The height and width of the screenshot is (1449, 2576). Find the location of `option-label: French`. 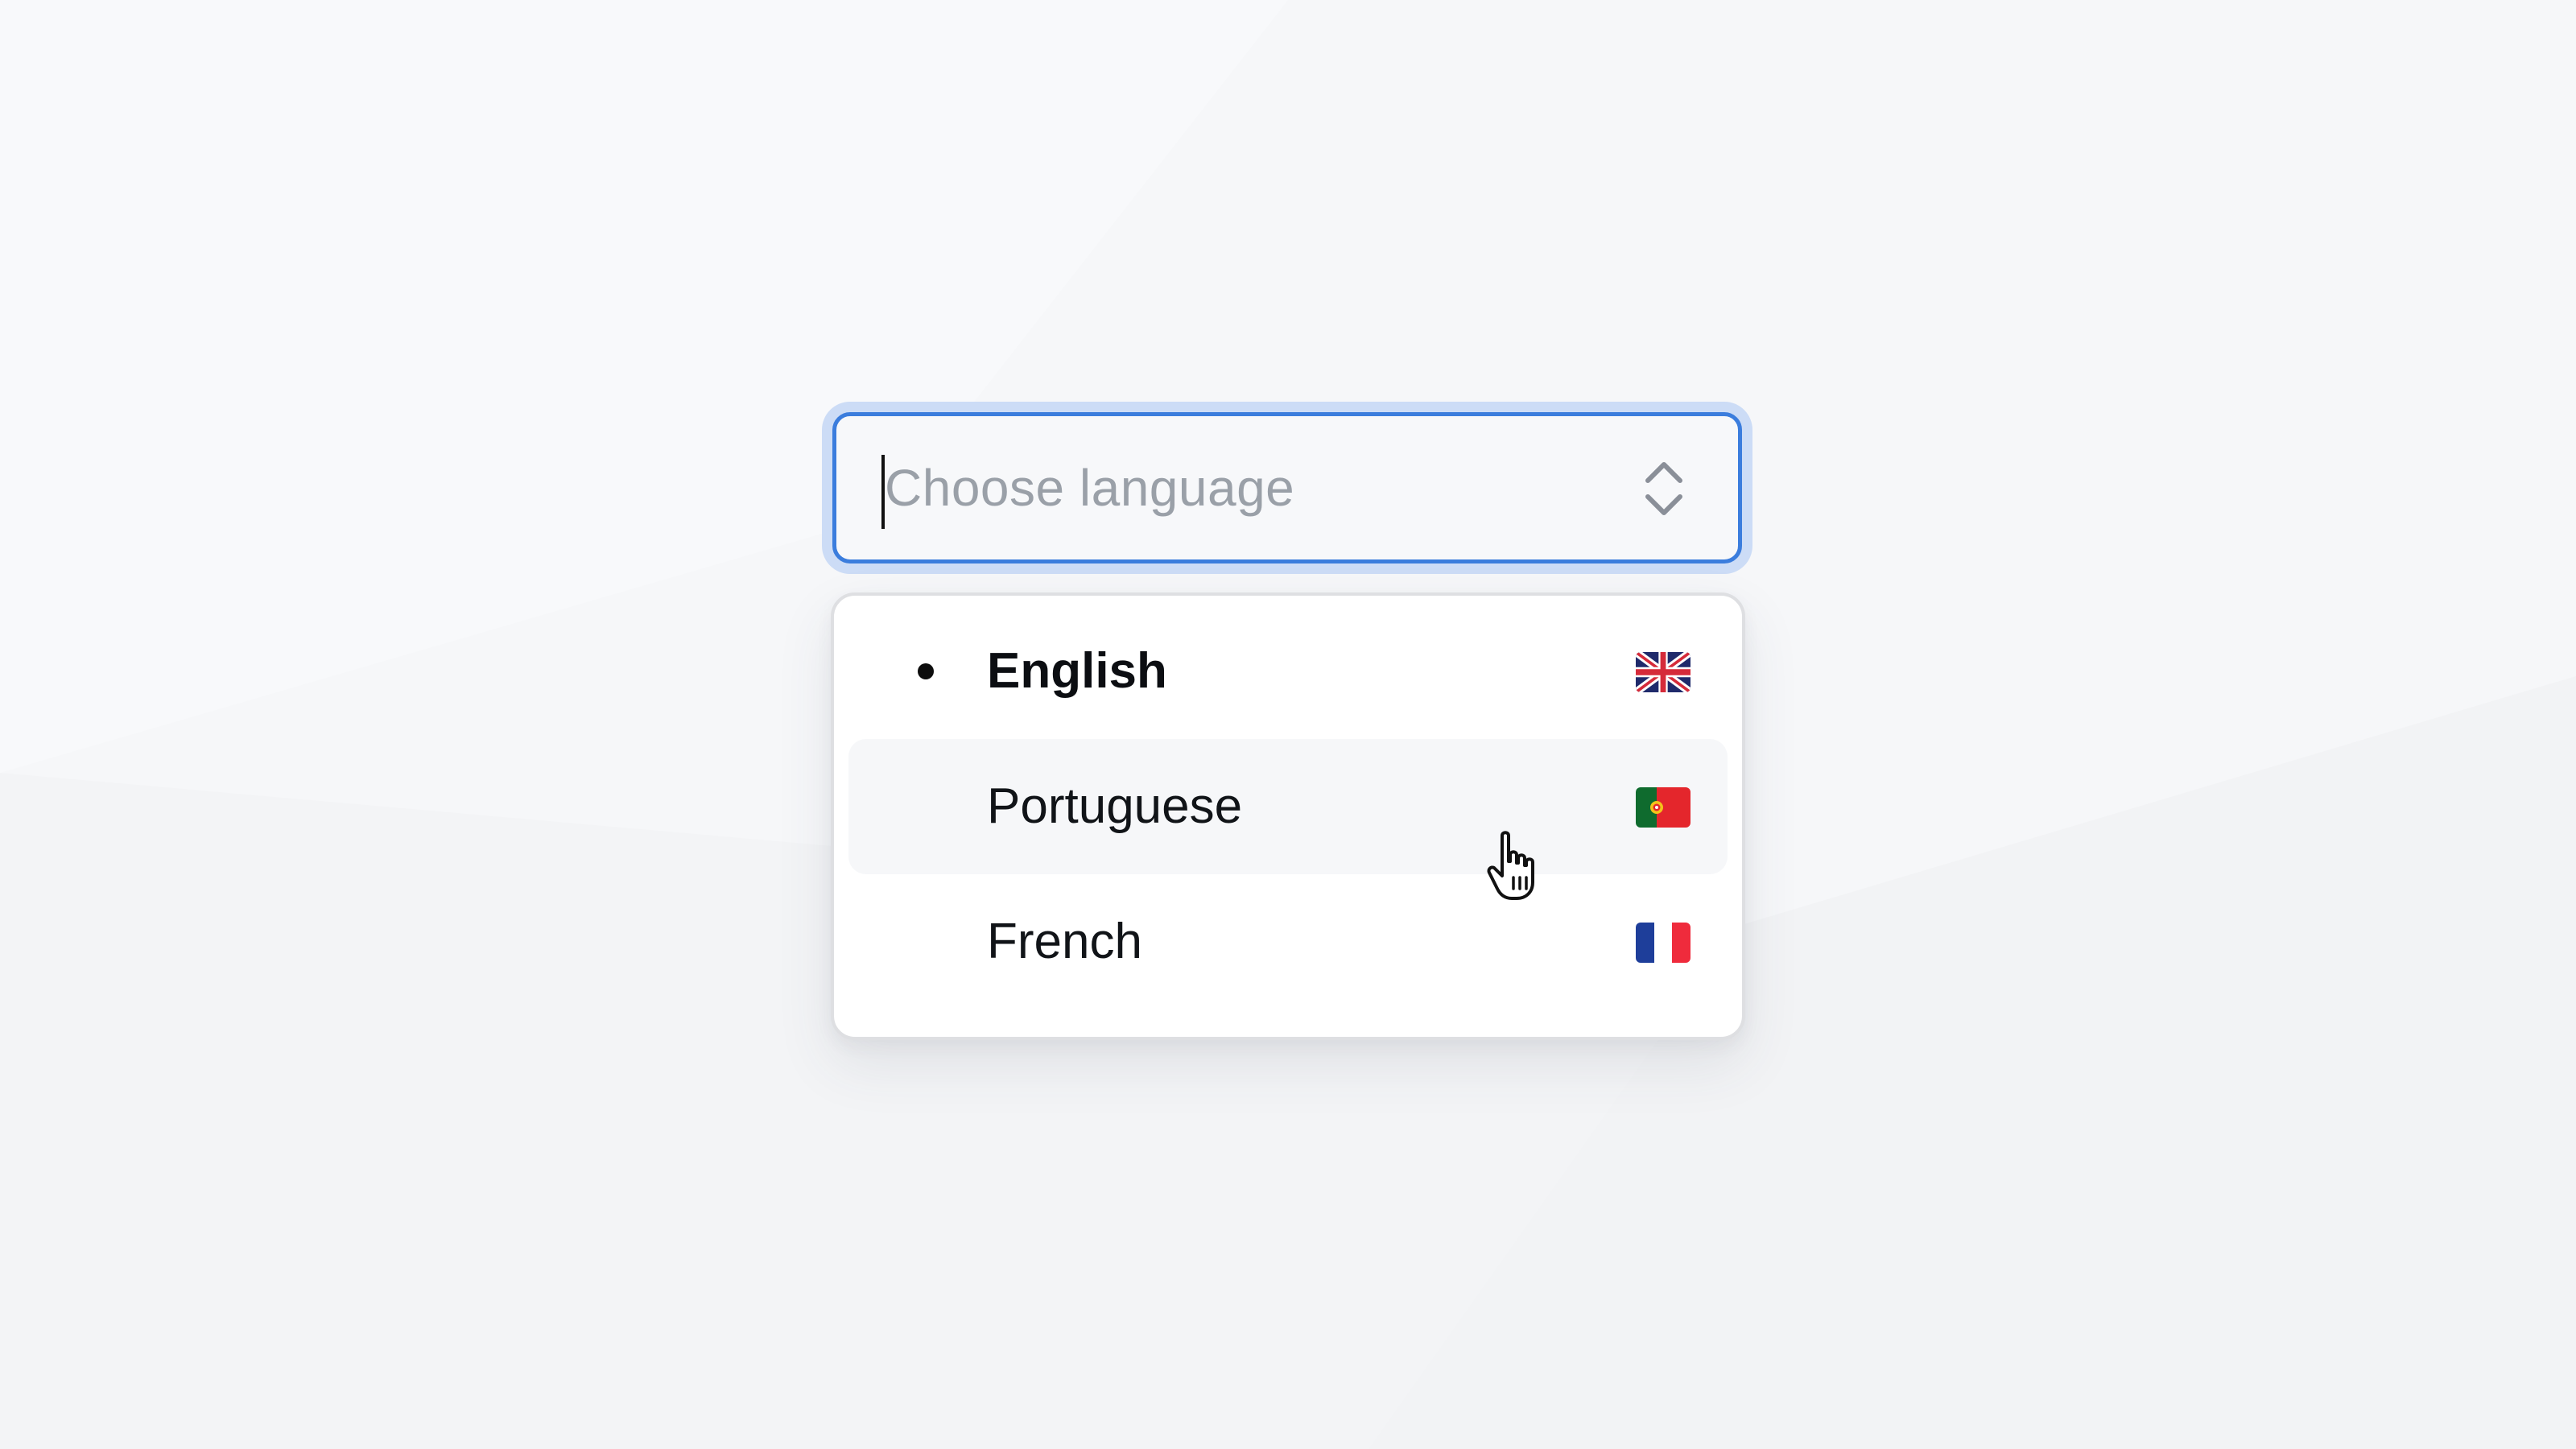

option-label: French is located at coordinates (1064, 941).